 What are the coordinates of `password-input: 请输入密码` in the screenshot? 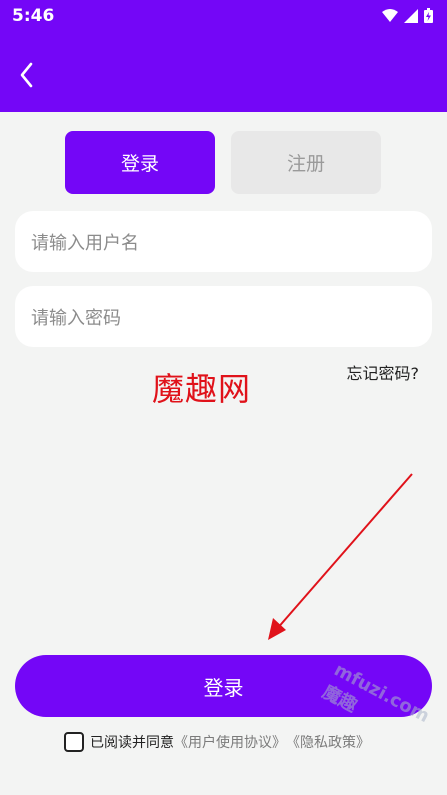 It's located at (223, 316).